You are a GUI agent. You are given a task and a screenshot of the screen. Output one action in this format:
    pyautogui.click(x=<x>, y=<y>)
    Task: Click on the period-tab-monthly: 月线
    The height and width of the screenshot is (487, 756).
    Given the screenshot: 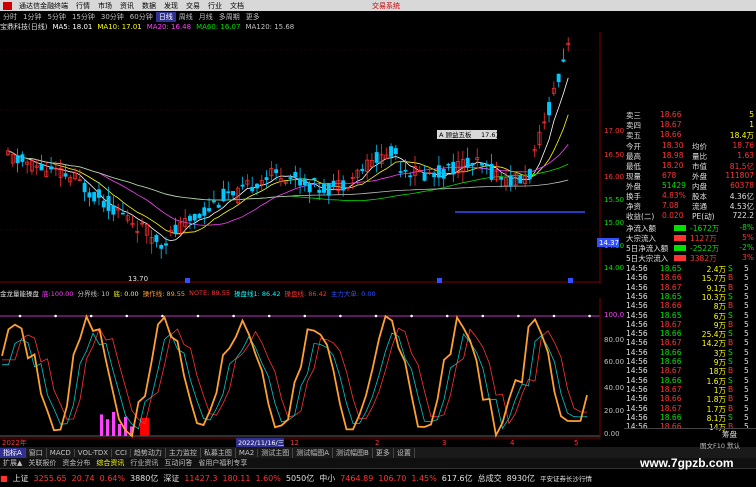 What is the action you would take?
    pyautogui.click(x=206, y=17)
    